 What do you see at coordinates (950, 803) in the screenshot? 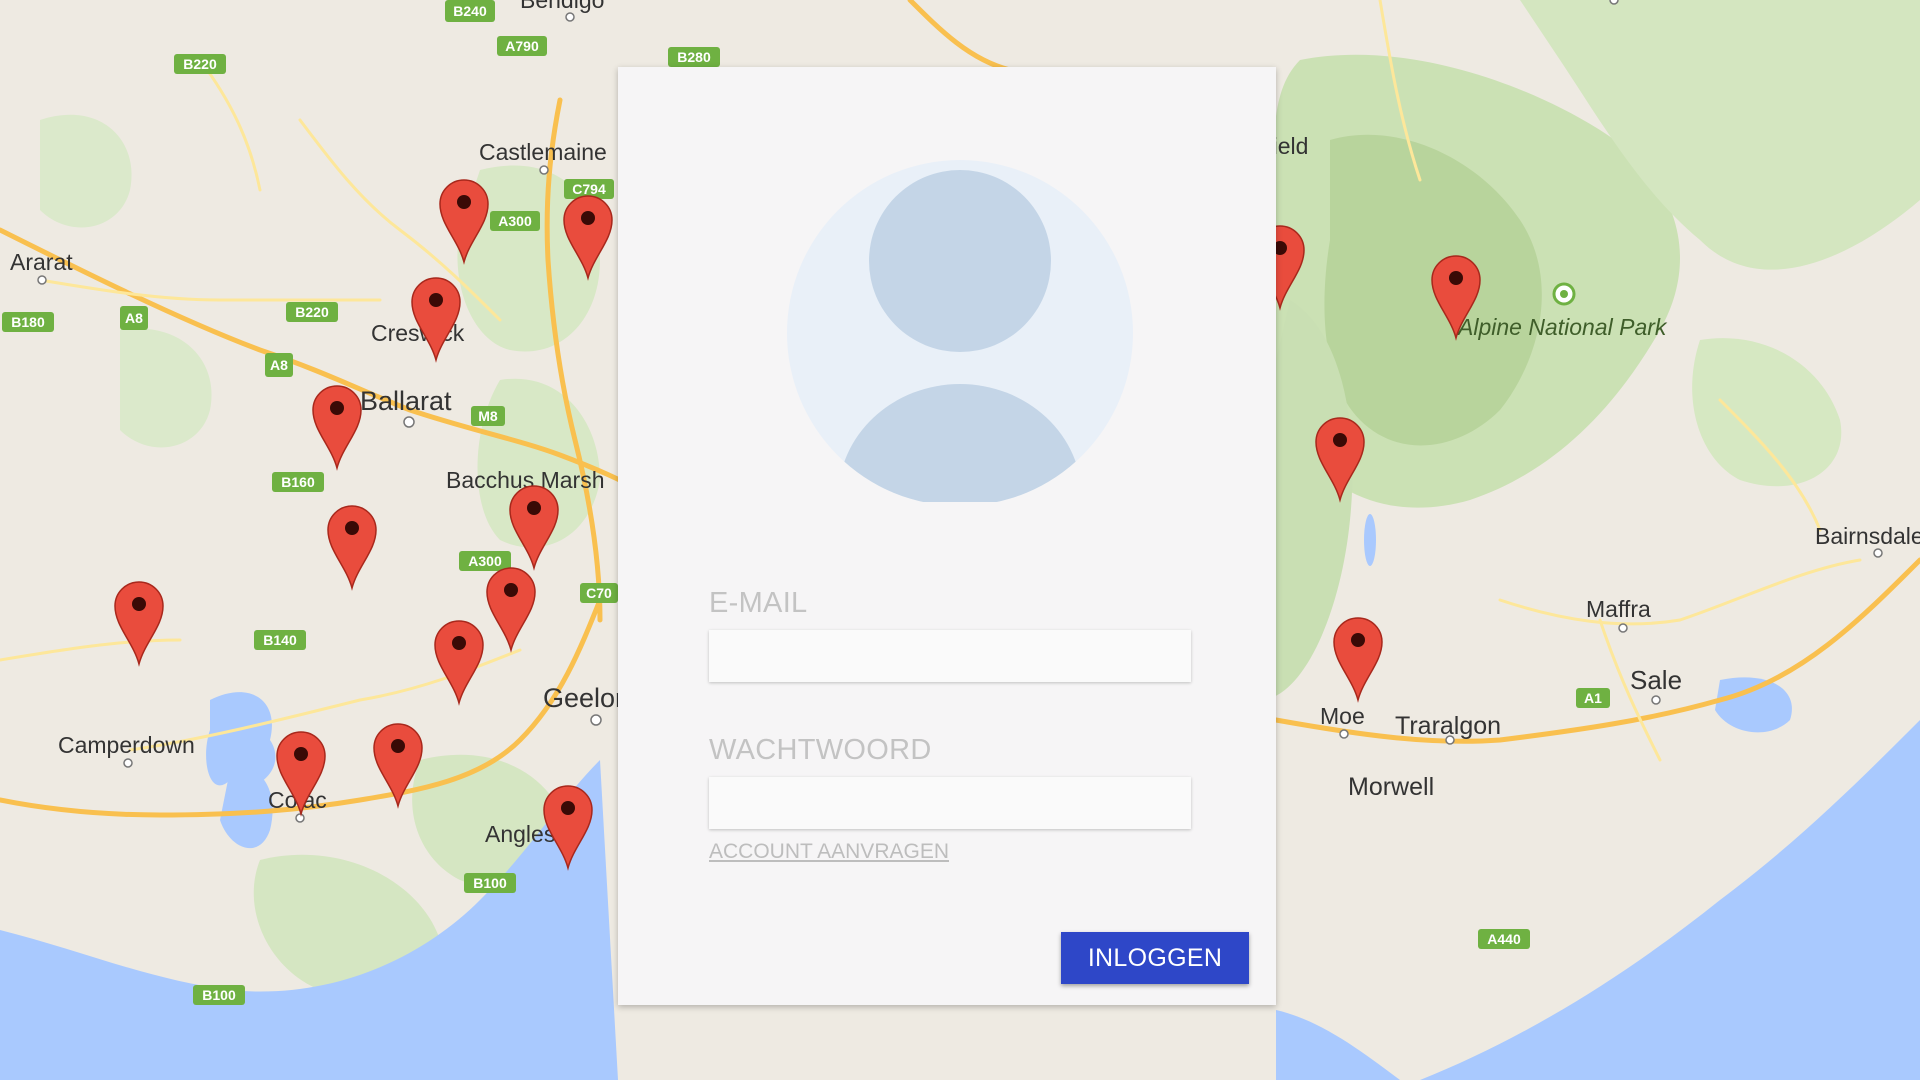
I see `password-field` at bounding box center [950, 803].